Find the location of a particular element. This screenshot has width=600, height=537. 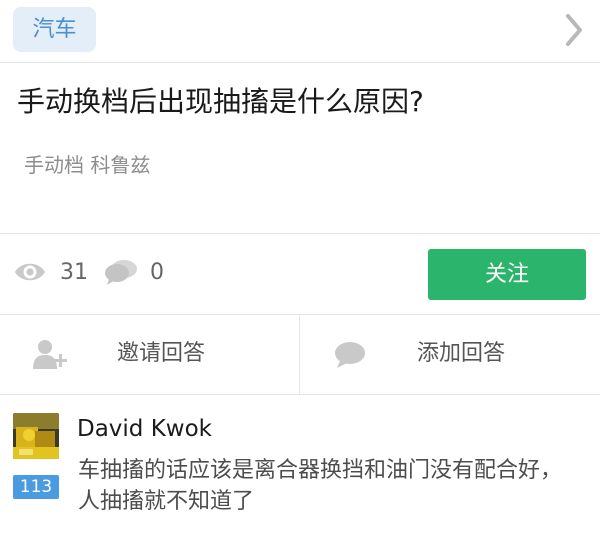

eye-icon is located at coordinates (30, 272).